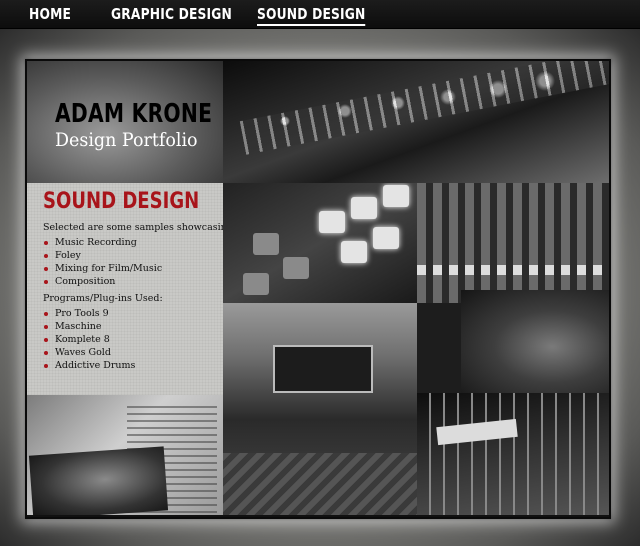  I want to click on nav-graphic-design-link: GRAPHIC DESIGN, so click(171, 15).